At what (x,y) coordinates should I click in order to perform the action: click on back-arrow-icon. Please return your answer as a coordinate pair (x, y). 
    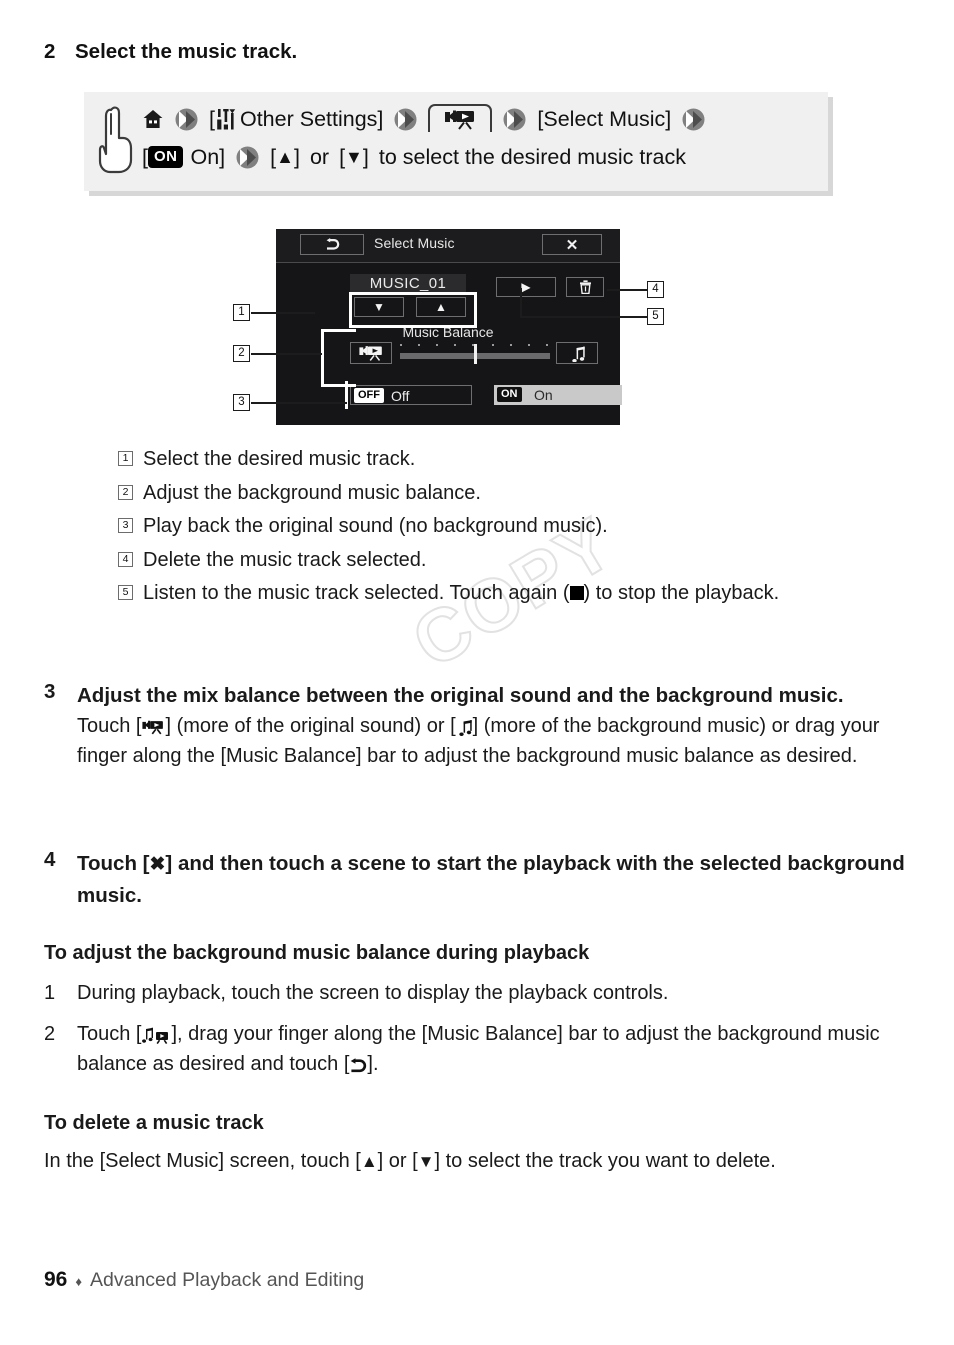
    Looking at the image, I should click on (332, 244).